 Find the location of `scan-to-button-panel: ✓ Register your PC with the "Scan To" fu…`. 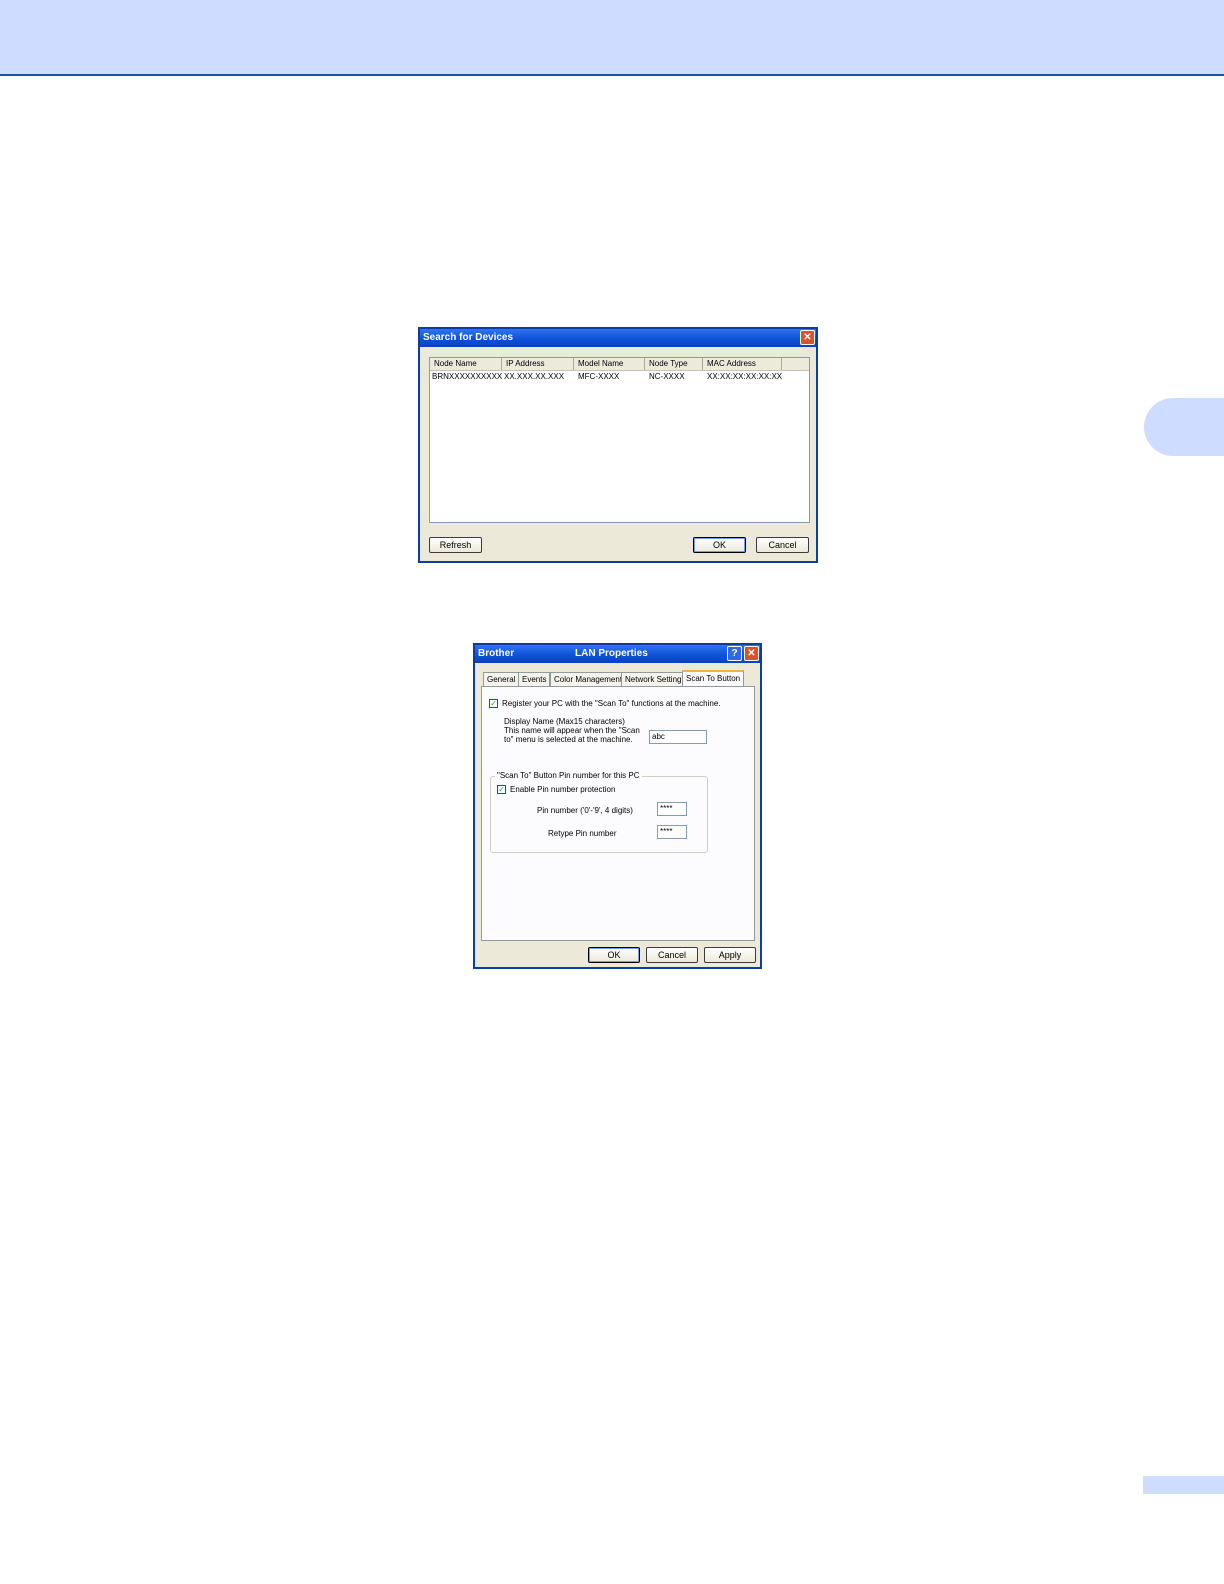

scan-to-button-panel: ✓ Register your PC with the "Scan To" fu… is located at coordinates (618, 813).